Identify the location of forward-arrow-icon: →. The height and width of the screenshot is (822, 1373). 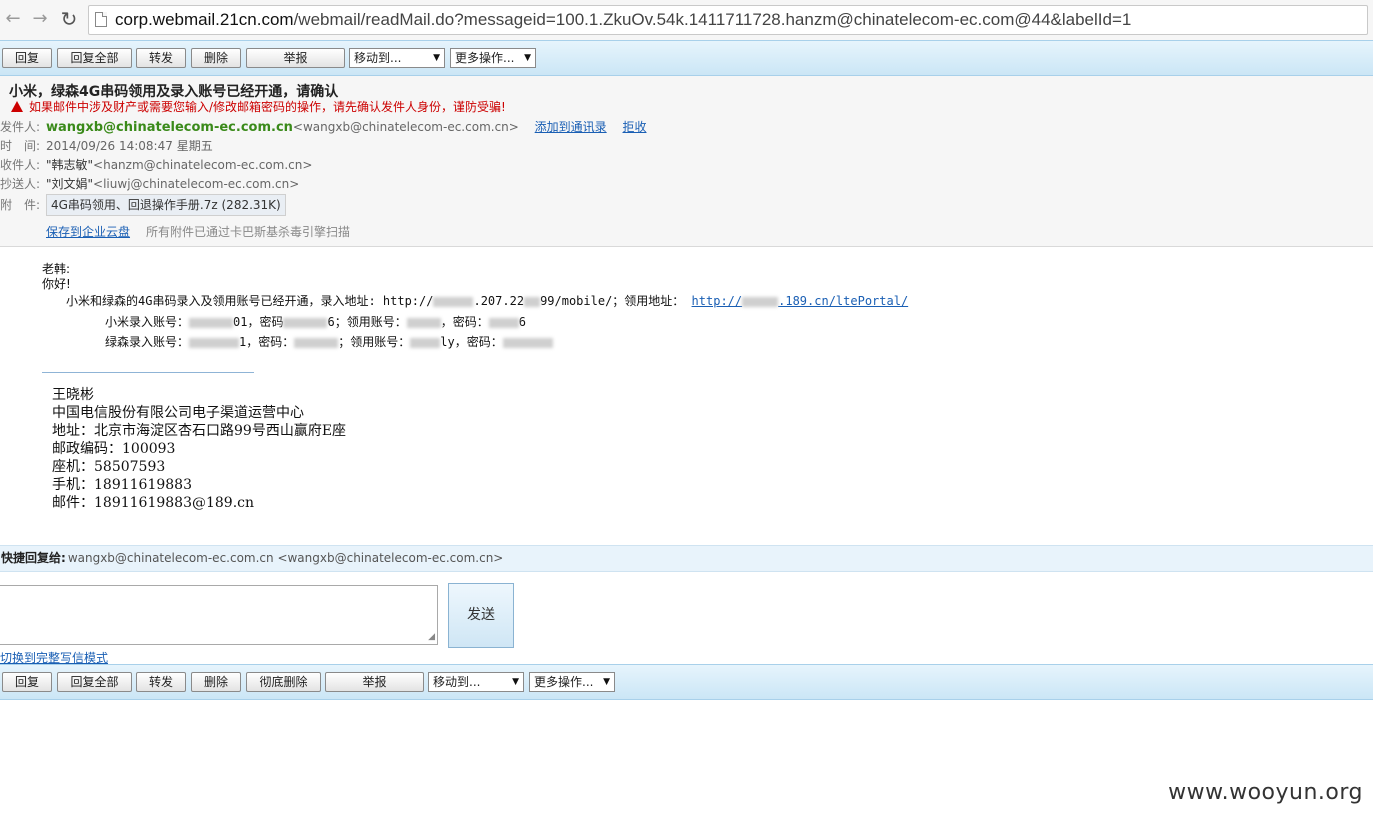
(40, 19).